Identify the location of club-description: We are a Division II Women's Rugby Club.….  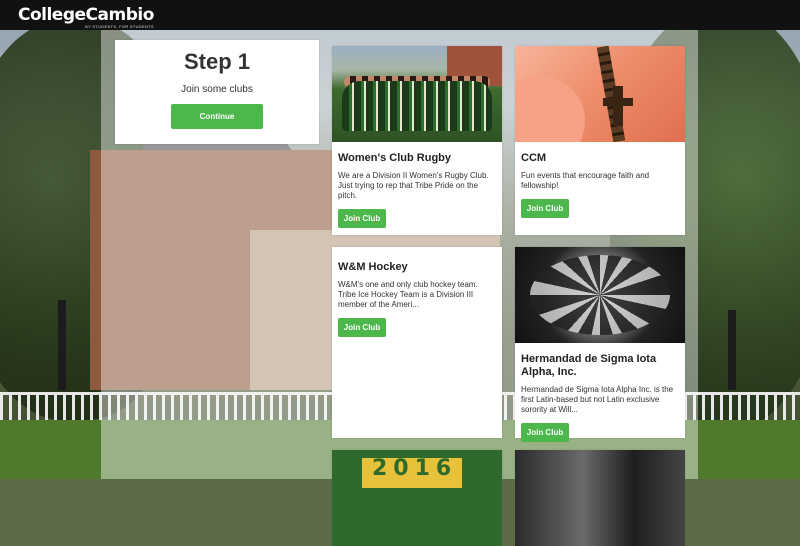
(413, 185).